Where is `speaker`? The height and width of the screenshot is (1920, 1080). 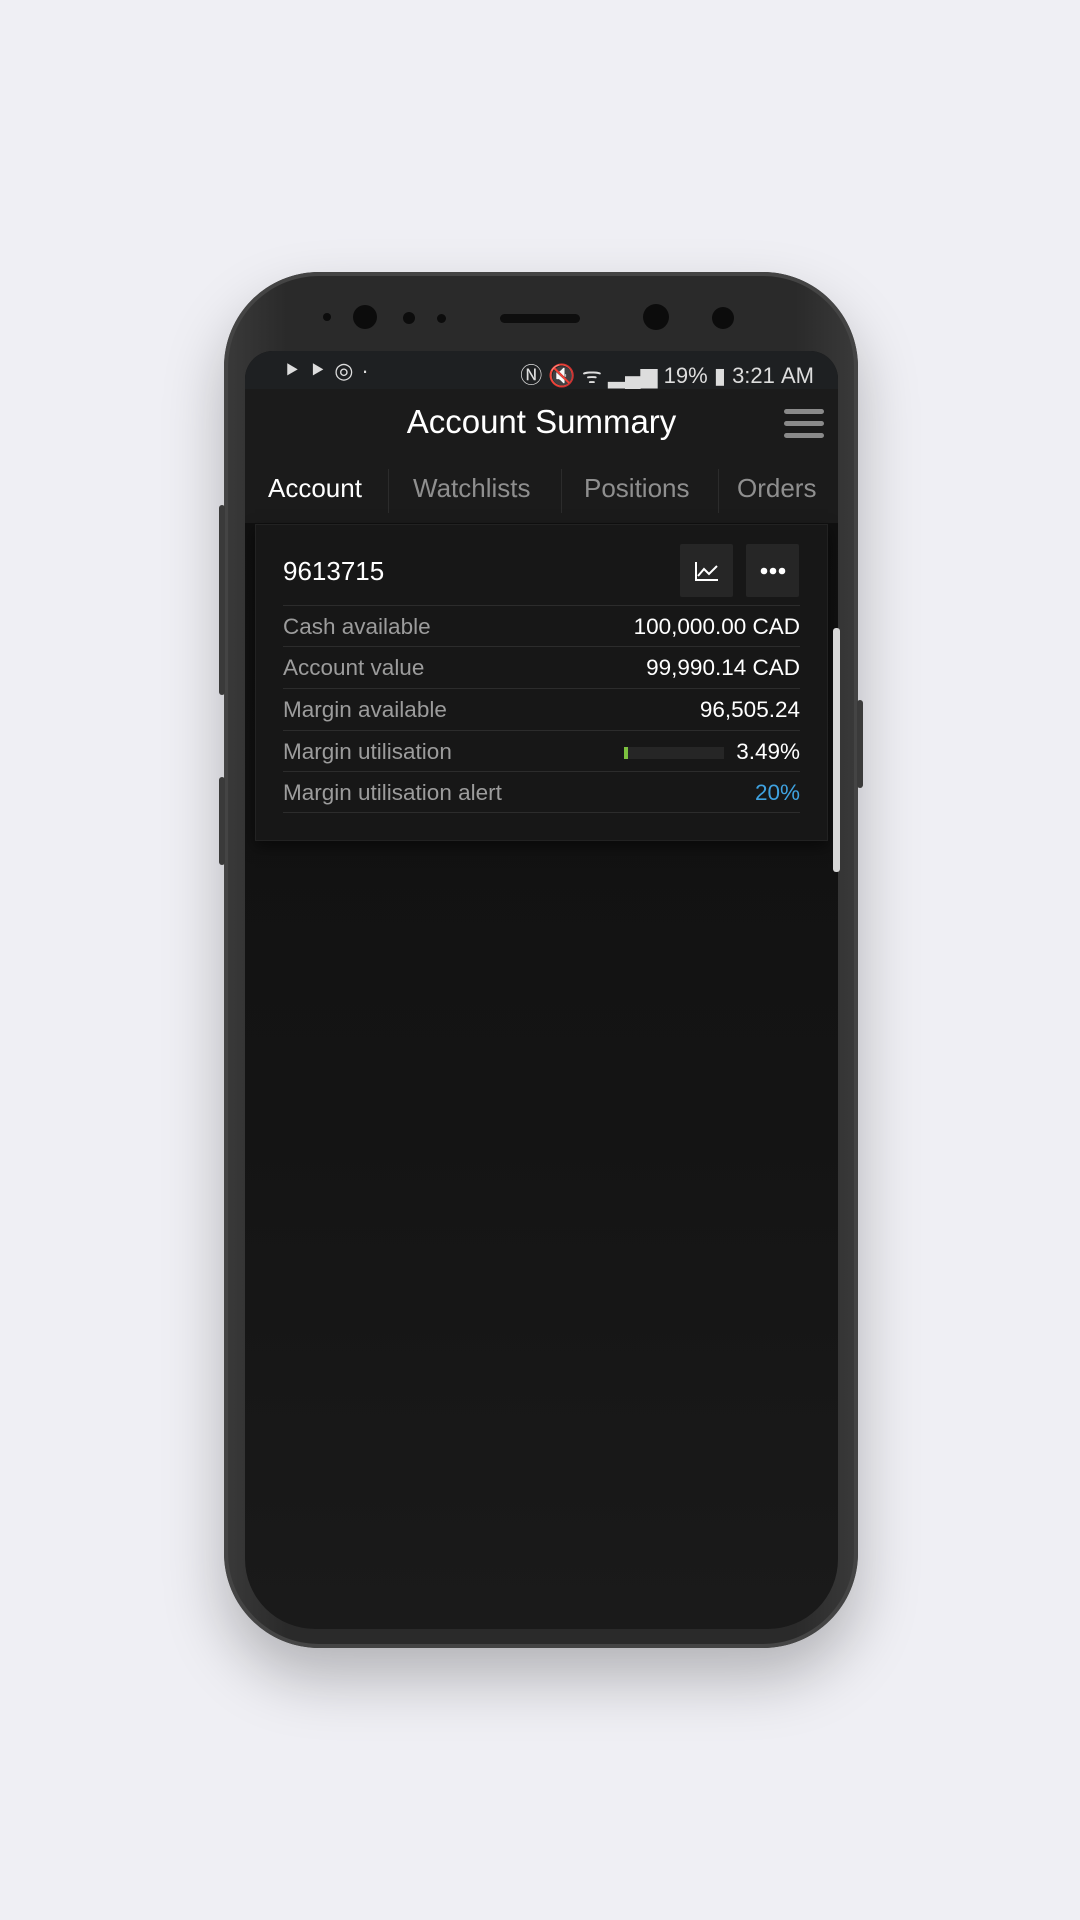 speaker is located at coordinates (540, 318).